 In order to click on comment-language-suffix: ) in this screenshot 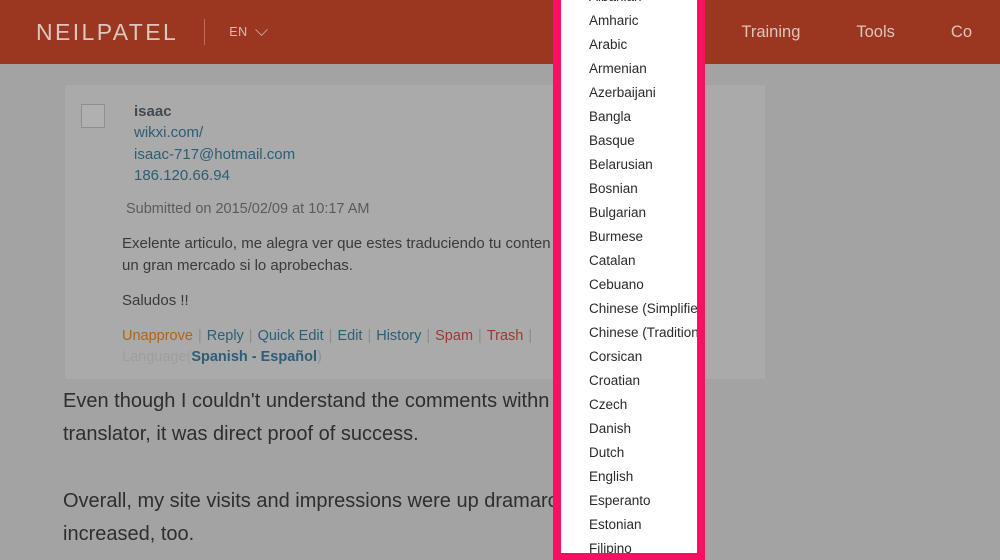, I will do `click(319, 357)`.